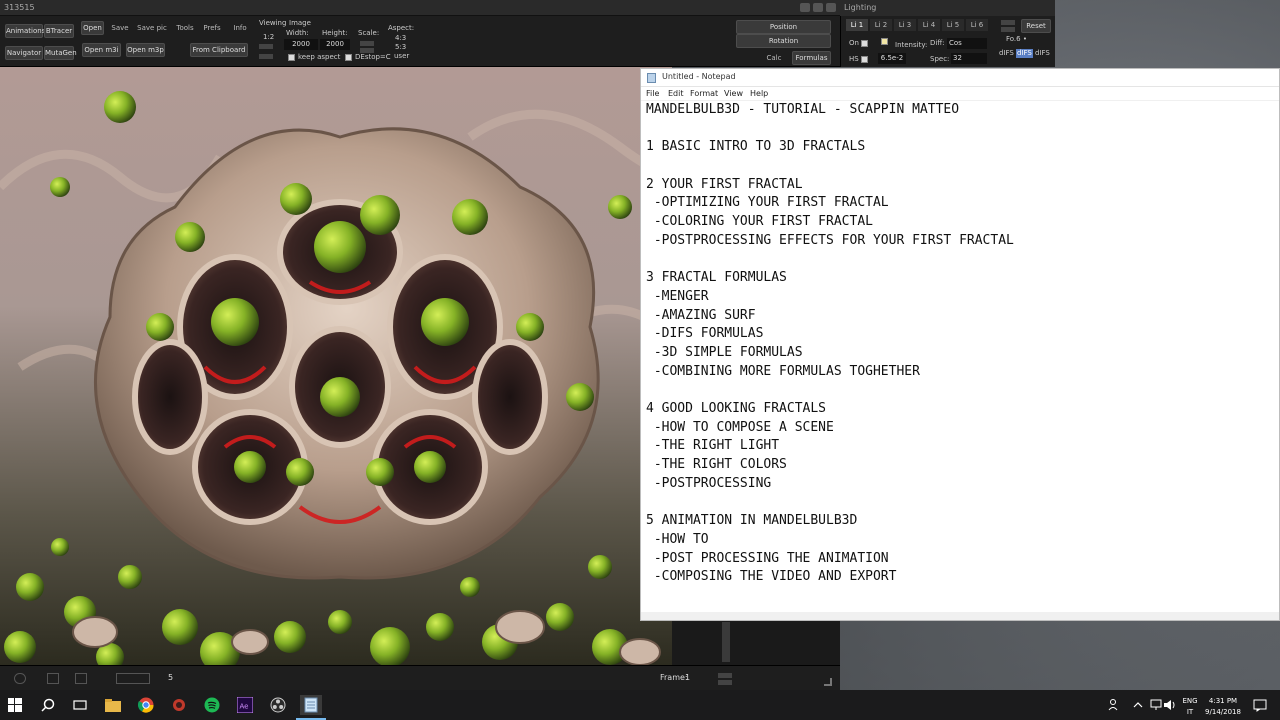 The image size is (1280, 720). I want to click on scale-up-icon, so click(367, 43).